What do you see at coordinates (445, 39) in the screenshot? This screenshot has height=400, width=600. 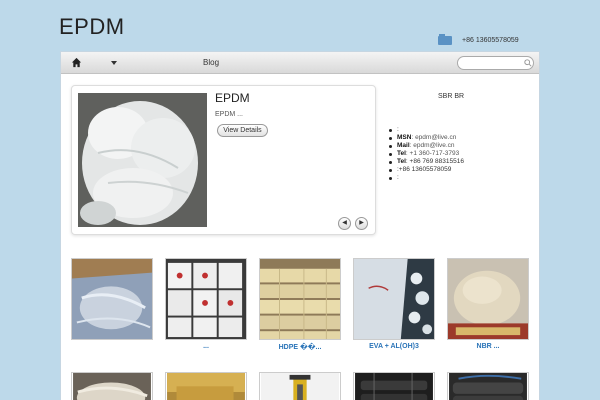 I see `phone-icon` at bounding box center [445, 39].